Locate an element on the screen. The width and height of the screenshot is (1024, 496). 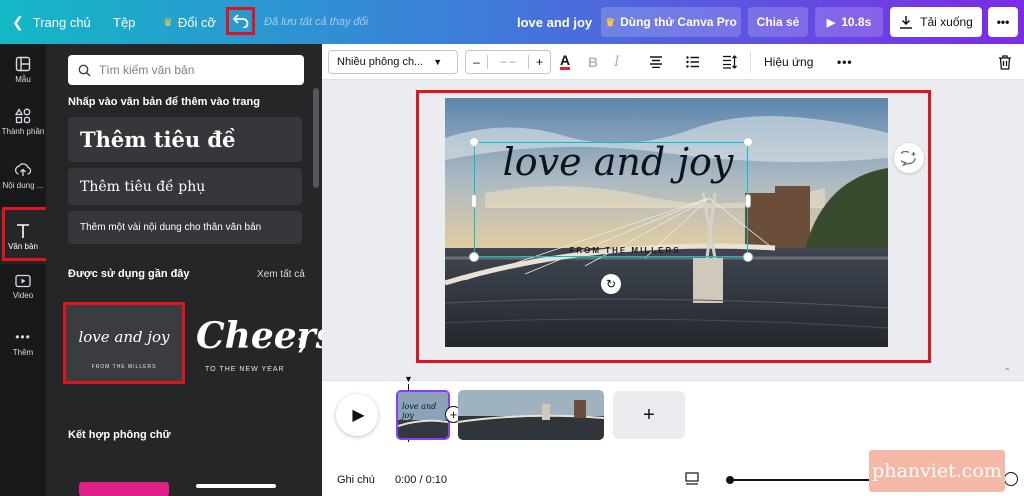
watermark: phanviet.com is located at coordinates (937, 471).